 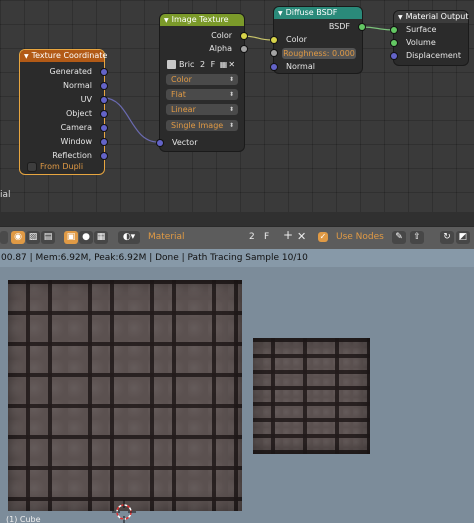 I want to click on output-color: Color, so click(x=221, y=35).